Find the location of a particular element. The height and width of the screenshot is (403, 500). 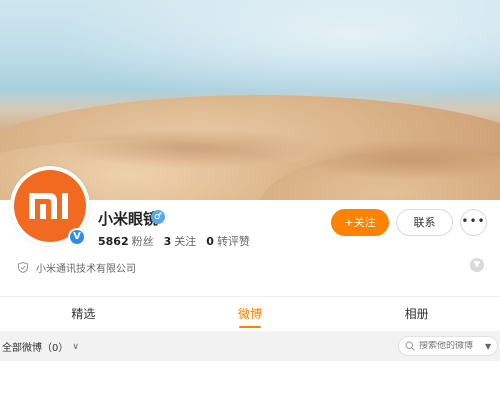

search-box: ▼ is located at coordinates (448, 346).